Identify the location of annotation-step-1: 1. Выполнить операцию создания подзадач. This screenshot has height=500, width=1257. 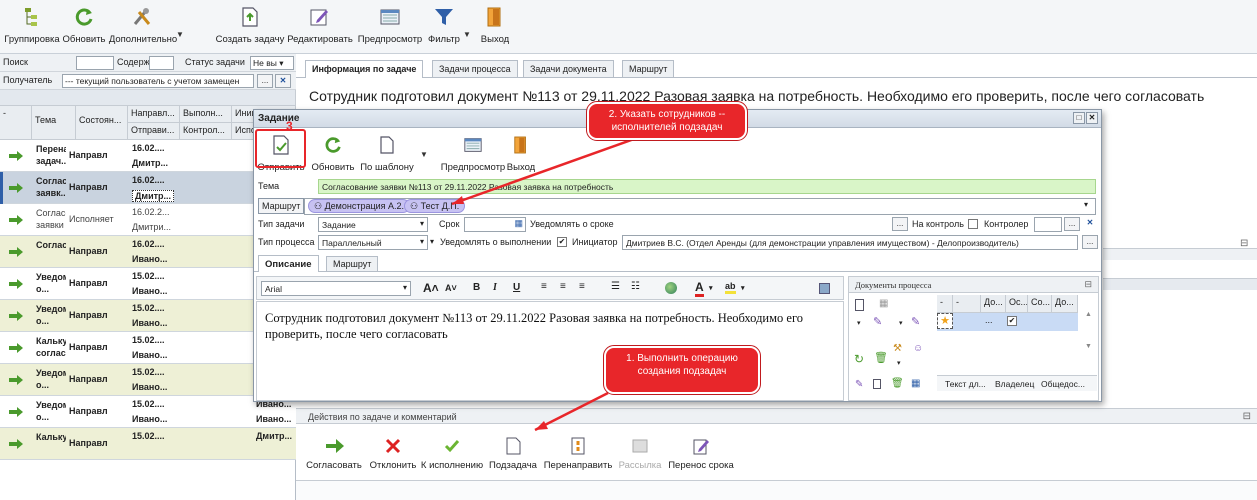
(682, 370).